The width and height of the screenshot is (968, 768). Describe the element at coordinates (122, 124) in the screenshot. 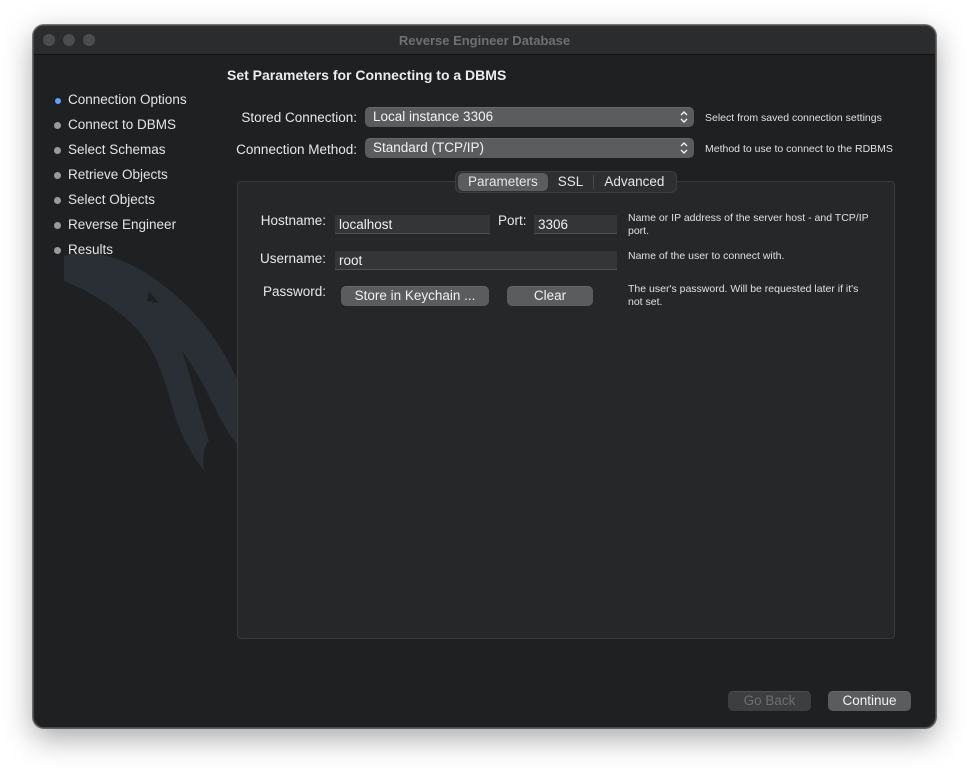

I see `step-label: Connect to DBMS` at that location.